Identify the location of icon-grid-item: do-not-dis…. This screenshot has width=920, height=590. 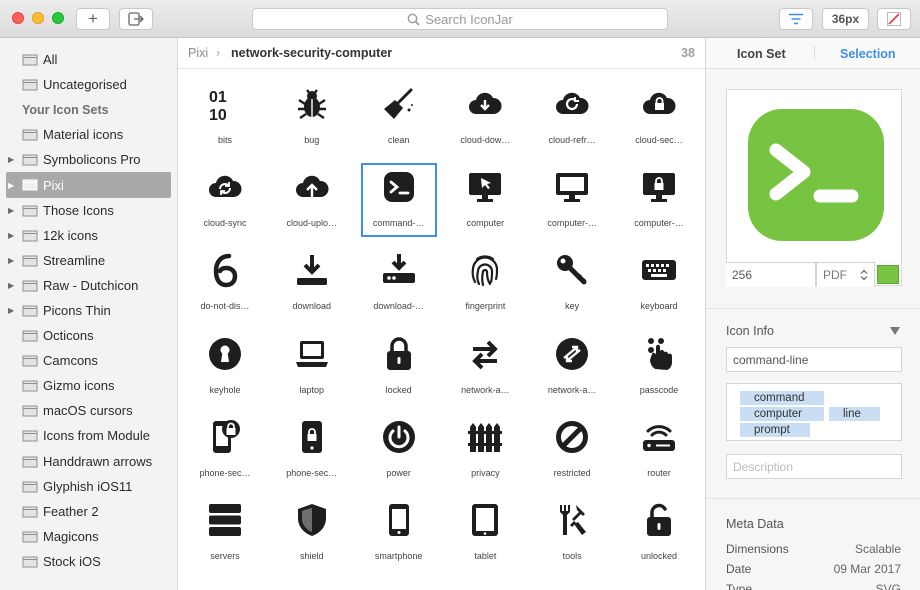
(225, 283).